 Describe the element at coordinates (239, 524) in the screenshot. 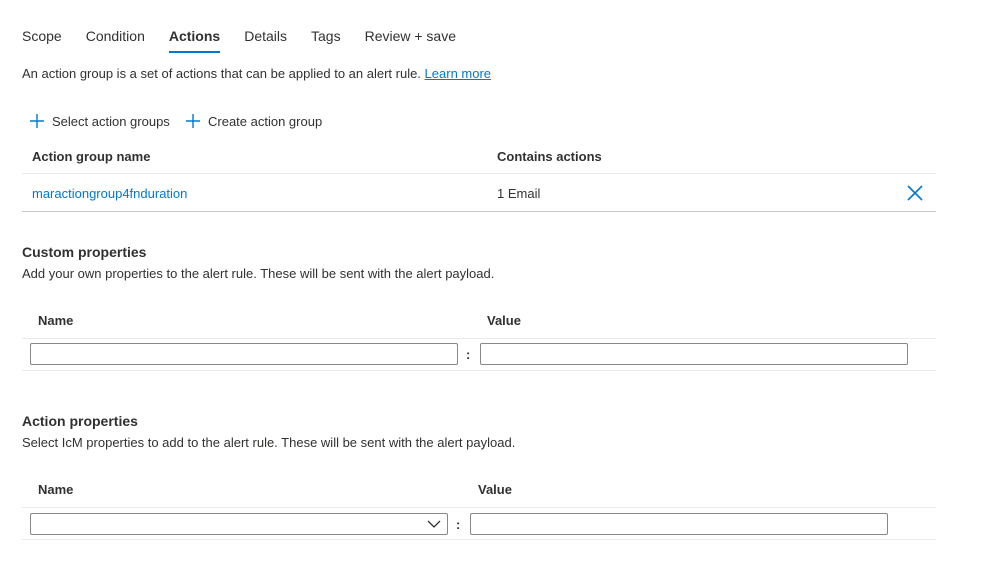

I see `action-property-name-dropdown` at that location.